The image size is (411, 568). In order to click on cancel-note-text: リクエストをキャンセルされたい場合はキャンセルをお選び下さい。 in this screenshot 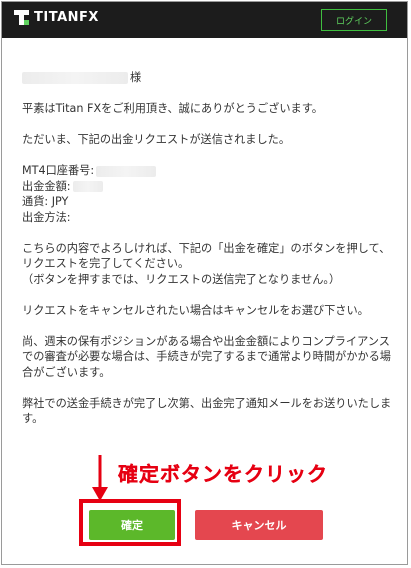, I will do `click(195, 310)`.